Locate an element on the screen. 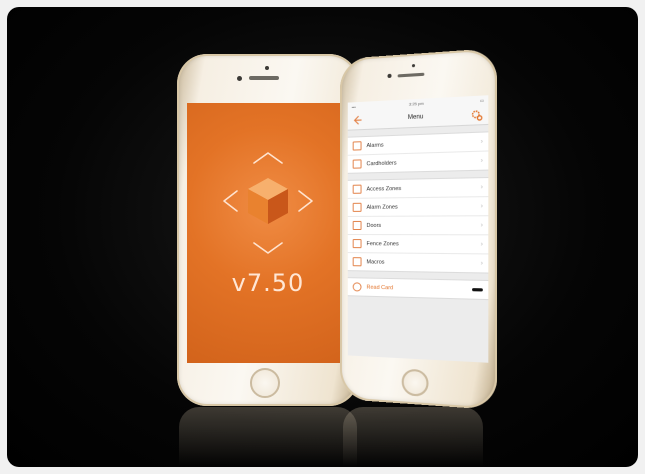 Image resolution: width=645 pixels, height=474 pixels. menu-item-label: Read Card is located at coordinates (380, 287).